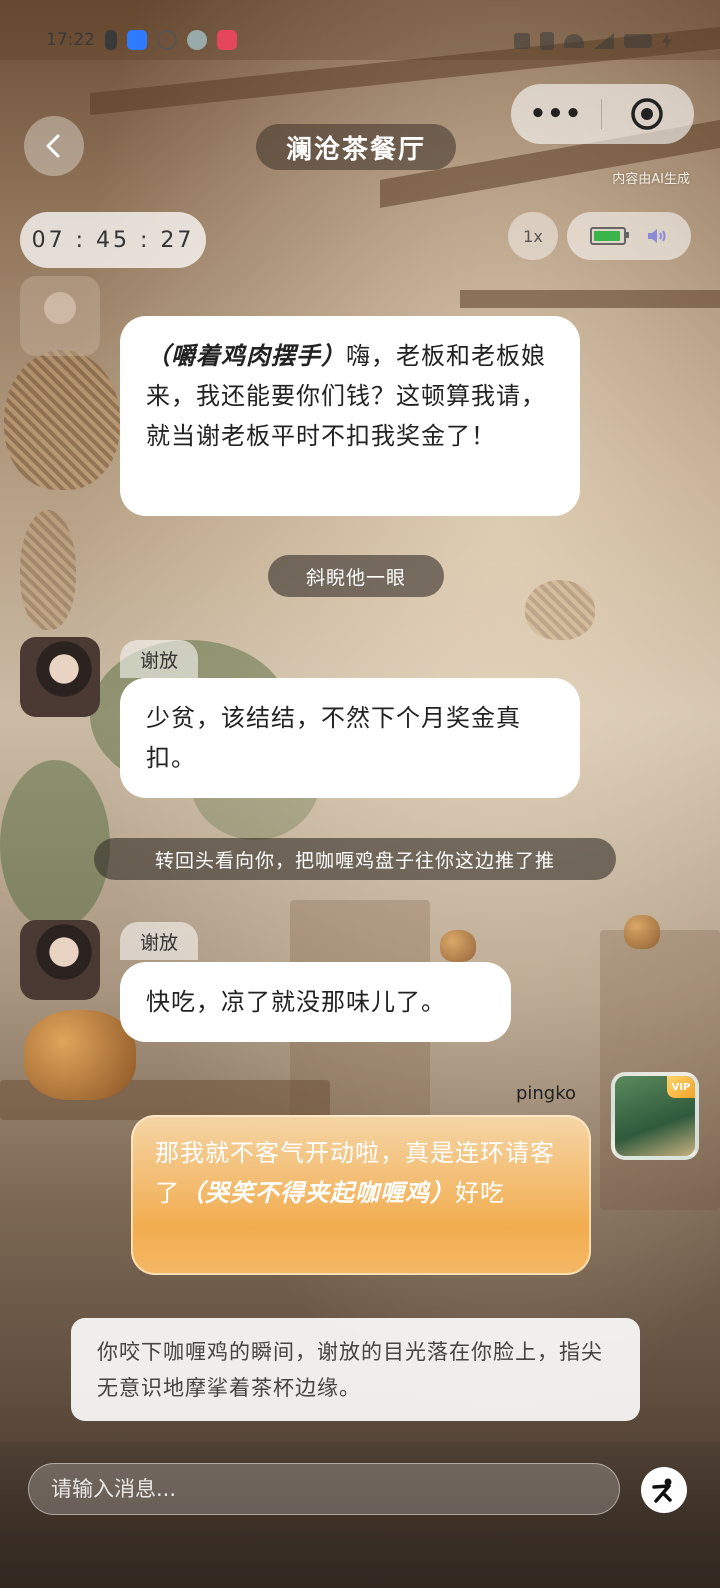  Describe the element at coordinates (593, 41) in the screenshot. I see `system-indicators` at that location.